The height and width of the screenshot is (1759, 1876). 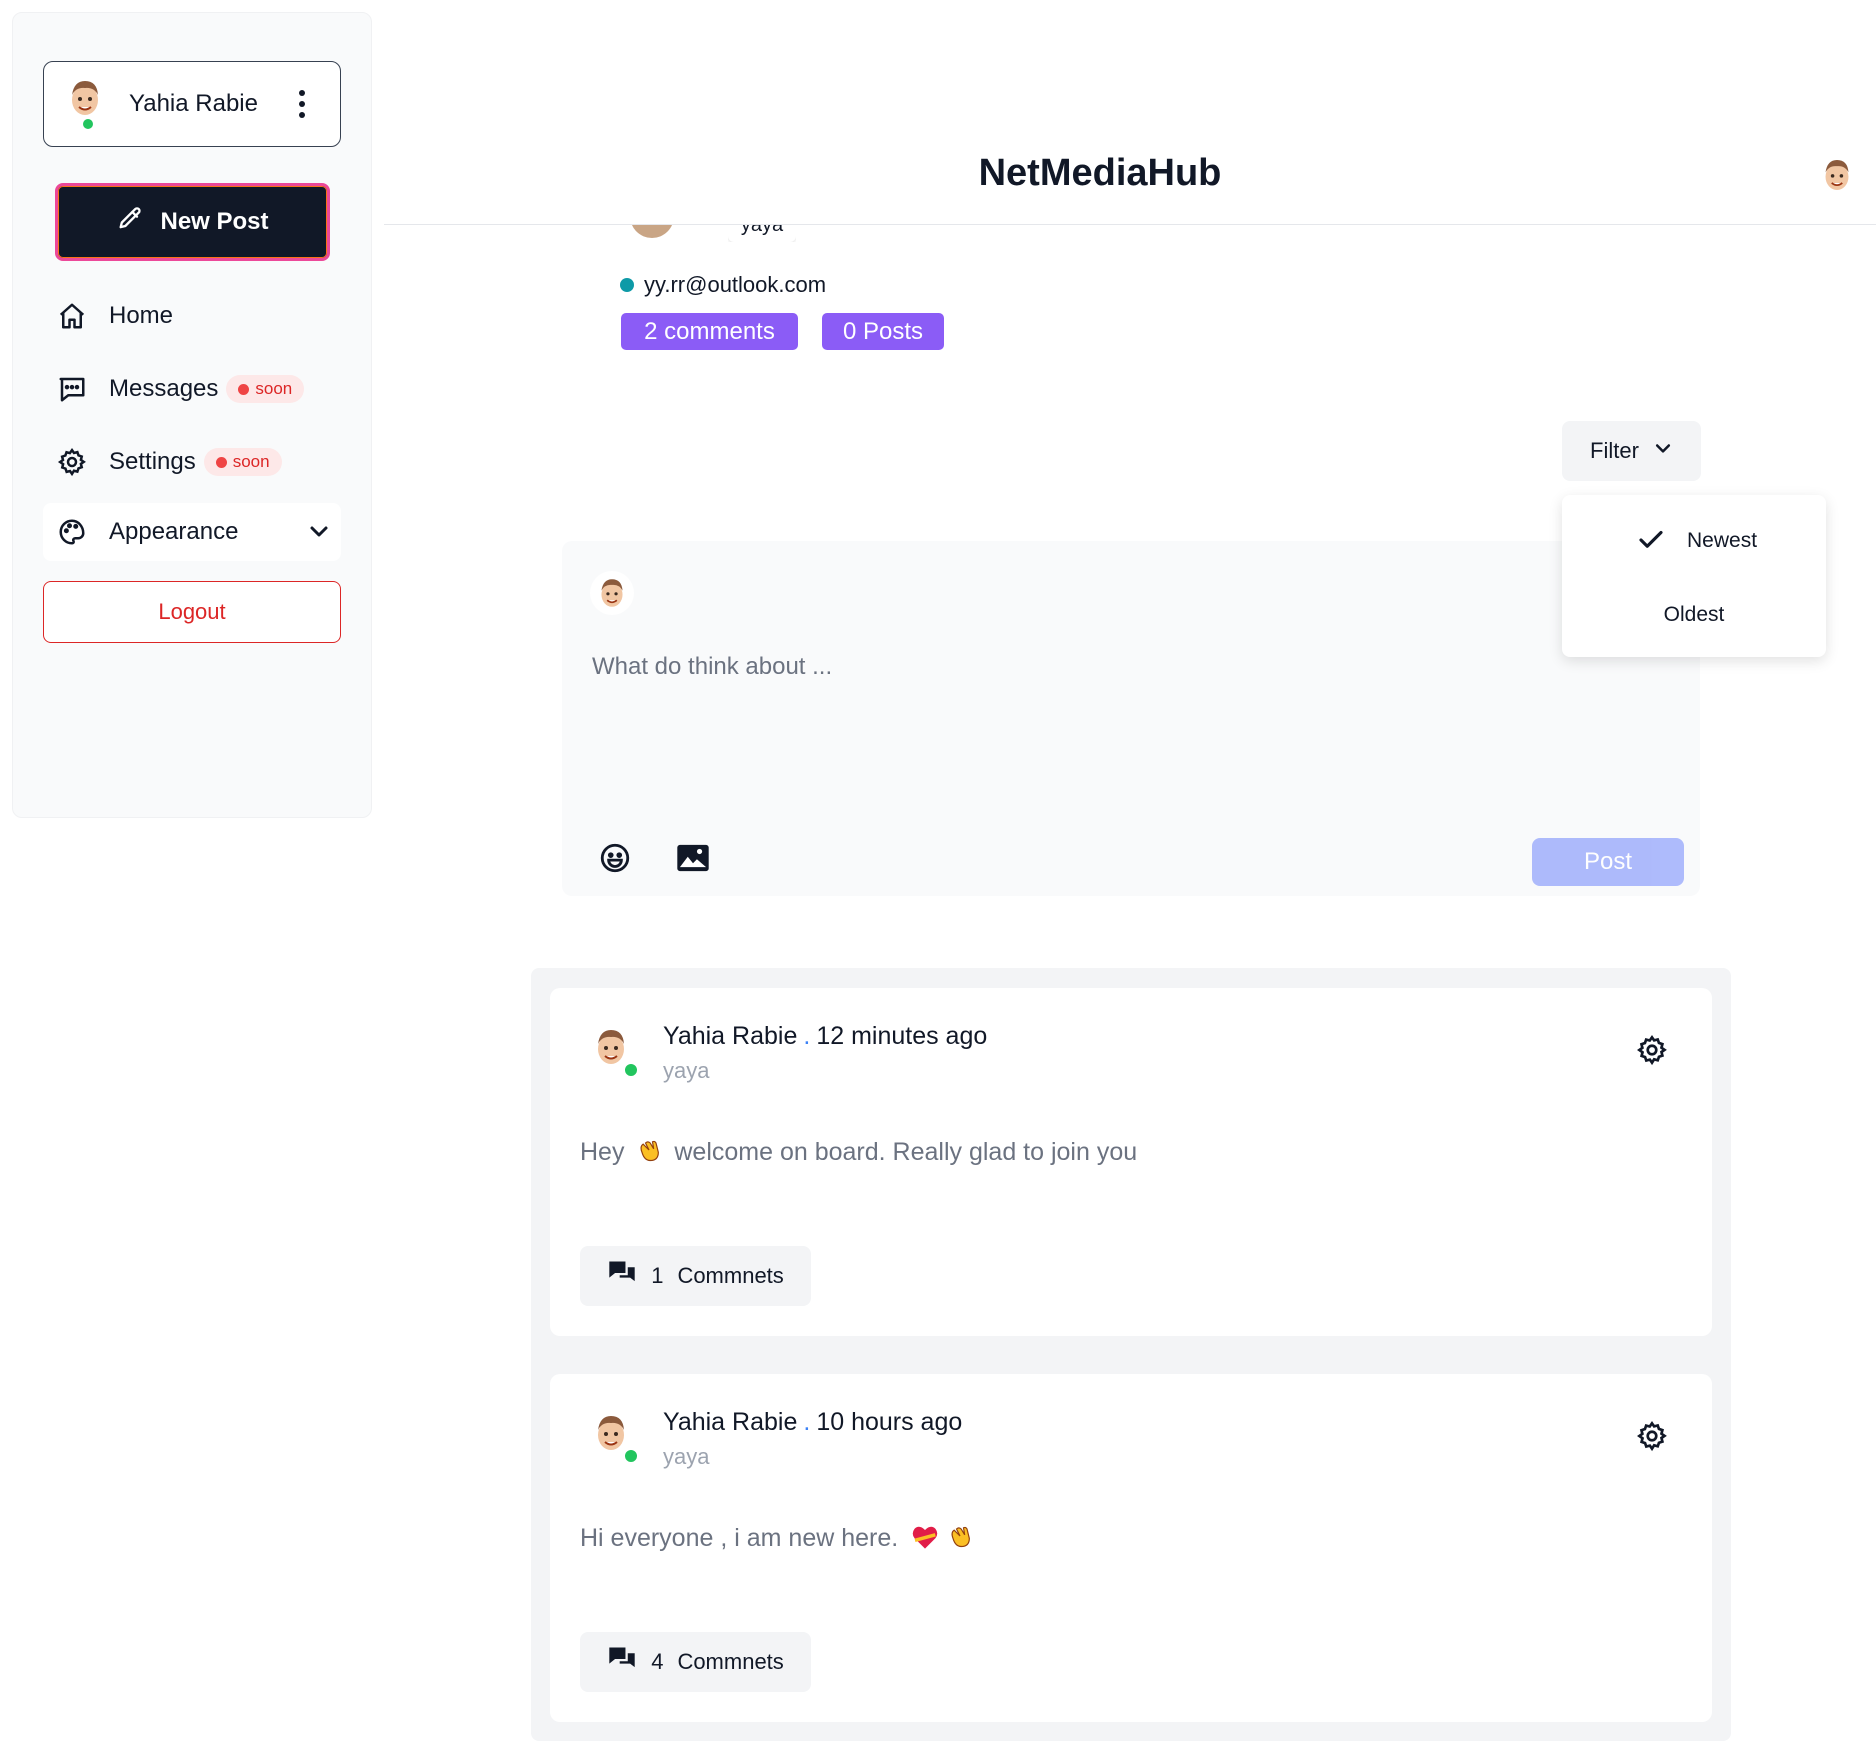 I want to click on post-header: Yahia Rabie. 12 minutes ago, so click(x=825, y=1036).